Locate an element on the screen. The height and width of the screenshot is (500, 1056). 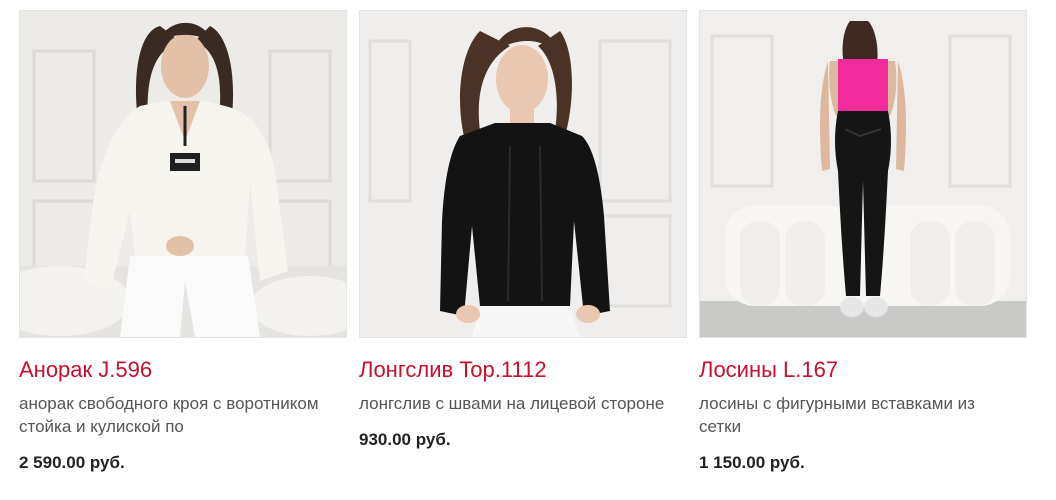
product-description: лосины с фигурными вставками из сетки is located at coordinates (837, 415).